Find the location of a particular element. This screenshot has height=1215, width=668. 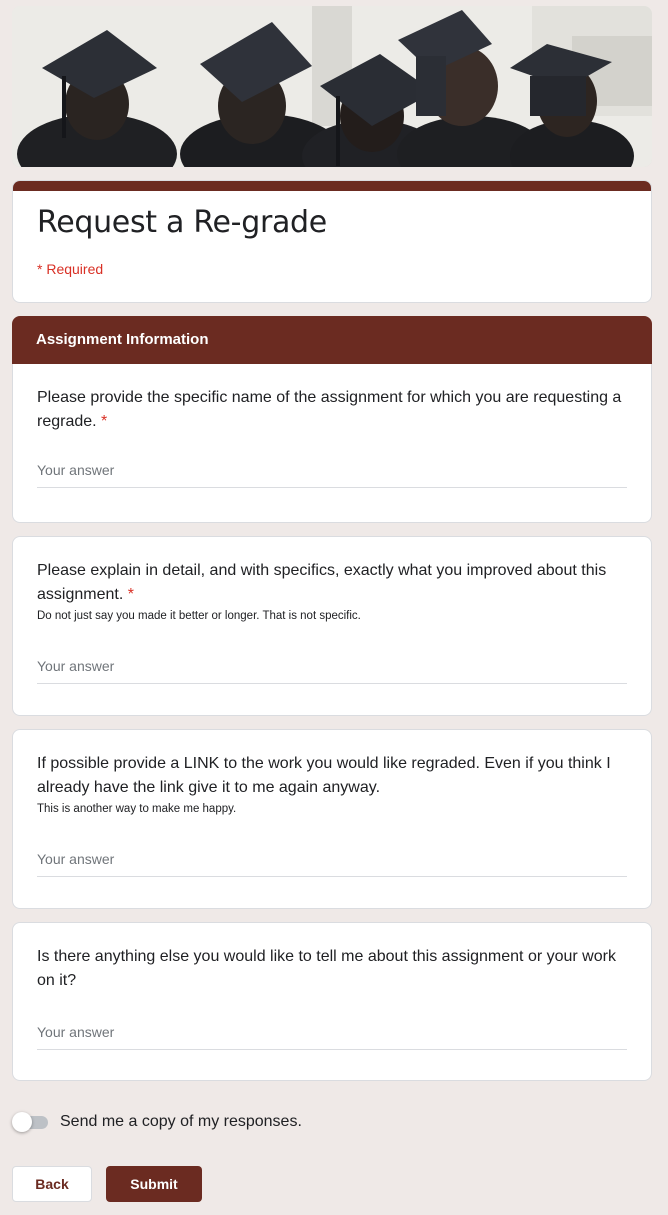

submit-button: Submit is located at coordinates (154, 1184).